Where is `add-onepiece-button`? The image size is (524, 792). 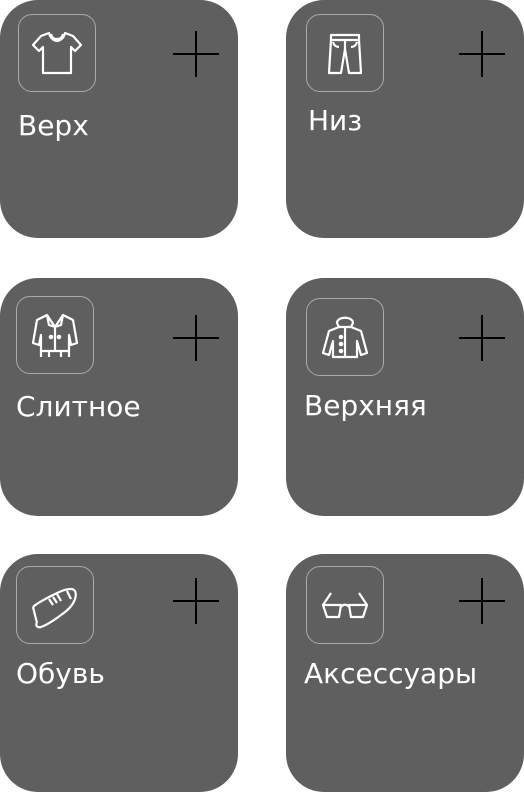 add-onepiece-button is located at coordinates (196, 338).